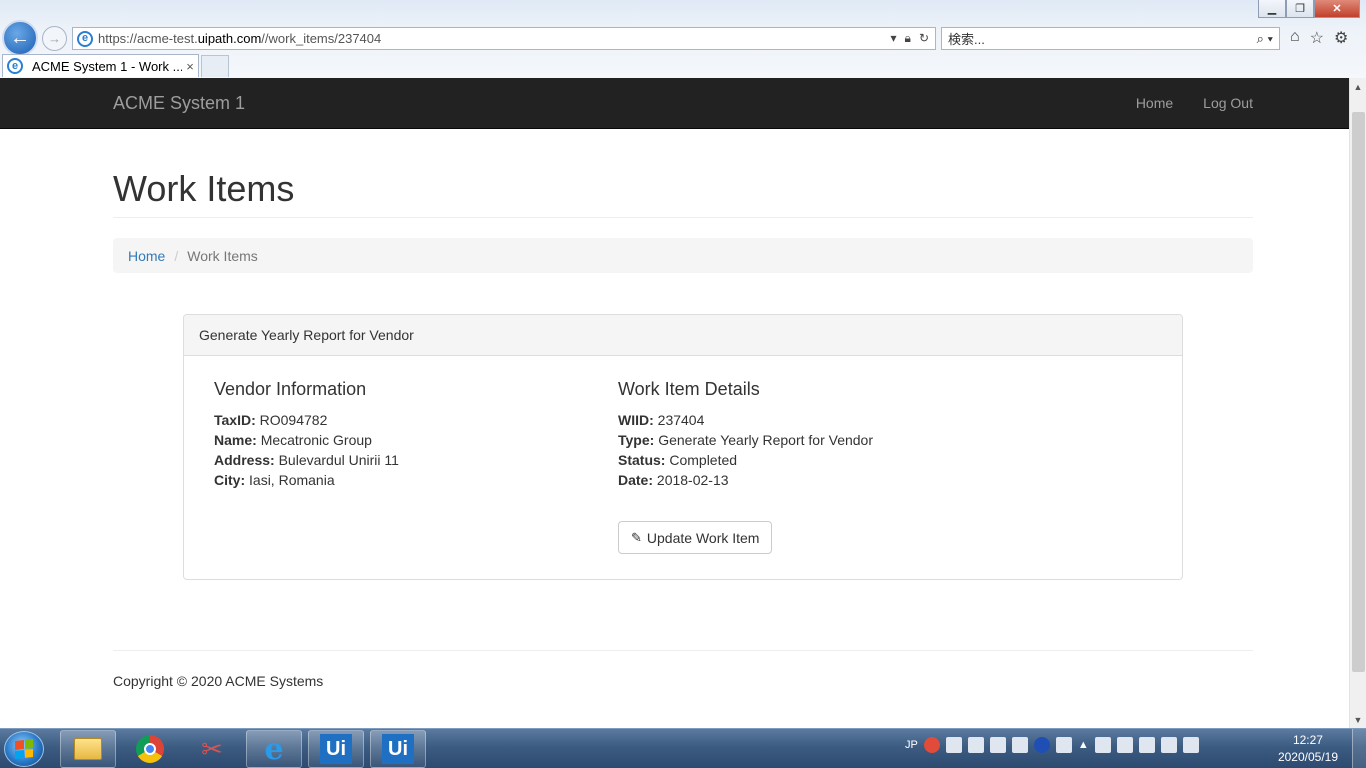  I want to click on nav-link-logout: Log Out, so click(1228, 103).